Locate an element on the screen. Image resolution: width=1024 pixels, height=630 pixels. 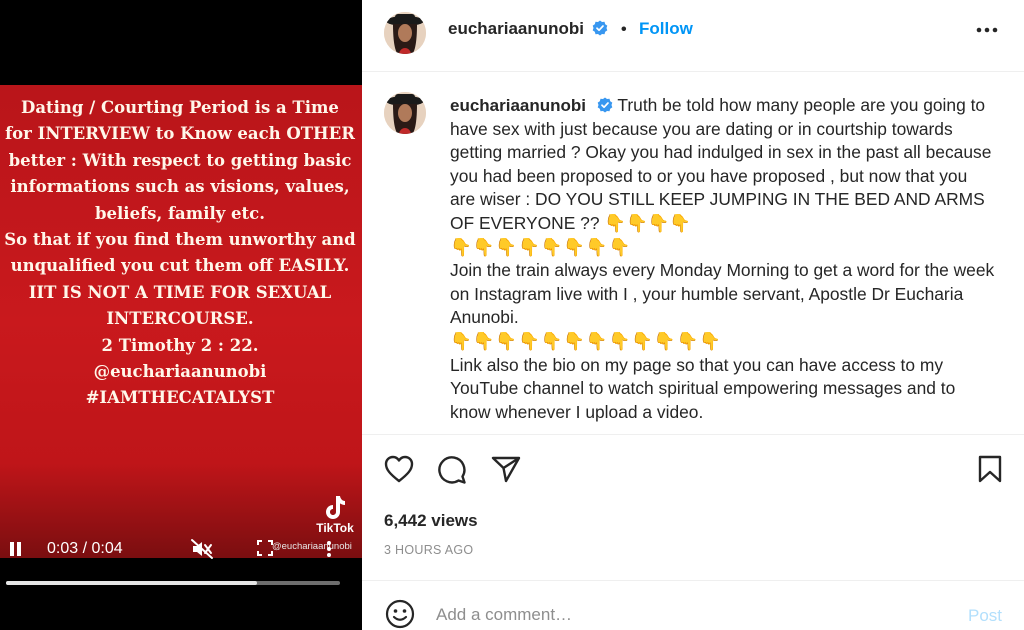
post-button: Post is located at coordinates (985, 616).